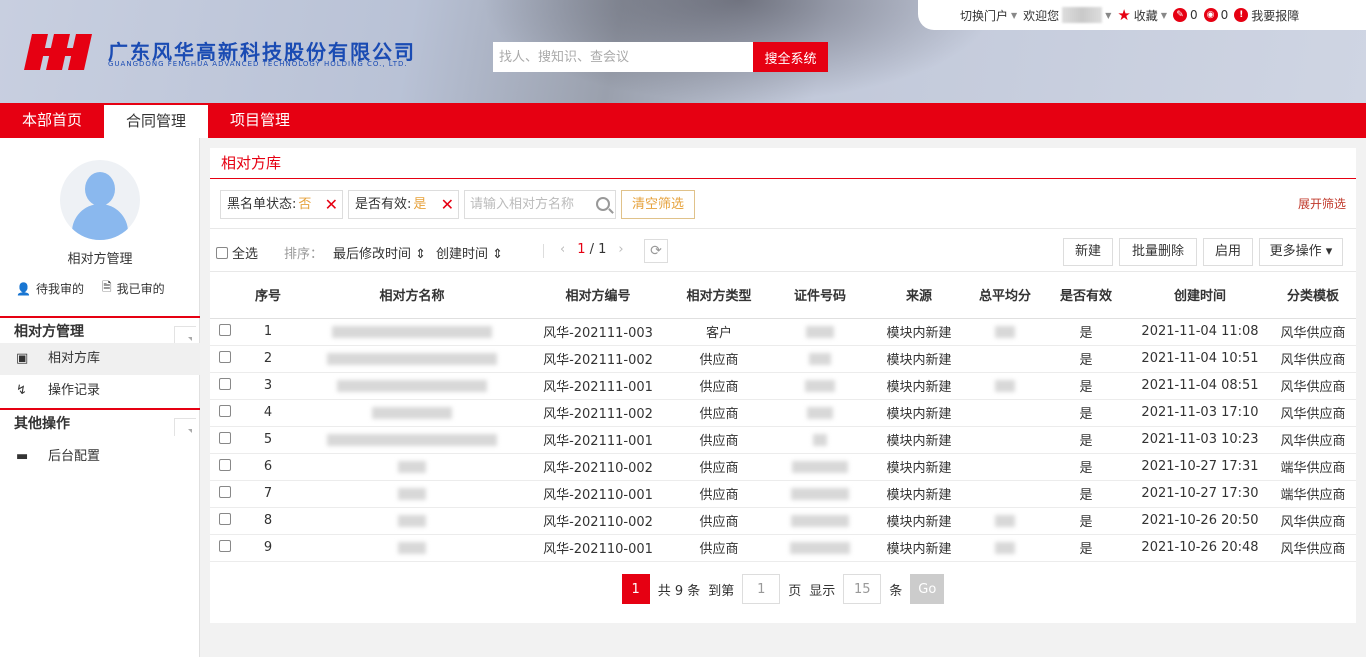  What do you see at coordinates (1266, 15) in the screenshot?
I see `report-issue-link: ! 我要报障` at bounding box center [1266, 15].